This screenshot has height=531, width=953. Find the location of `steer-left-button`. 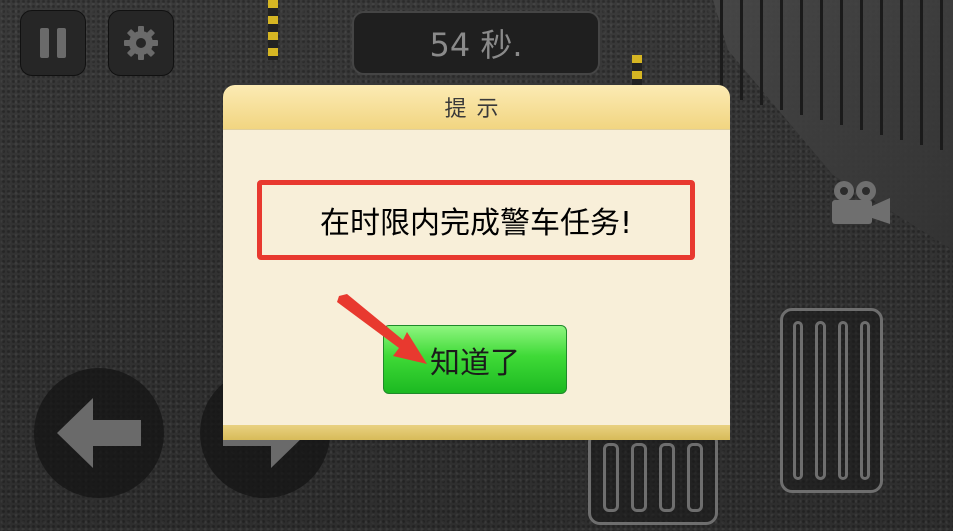

steer-left-button is located at coordinates (99, 433).